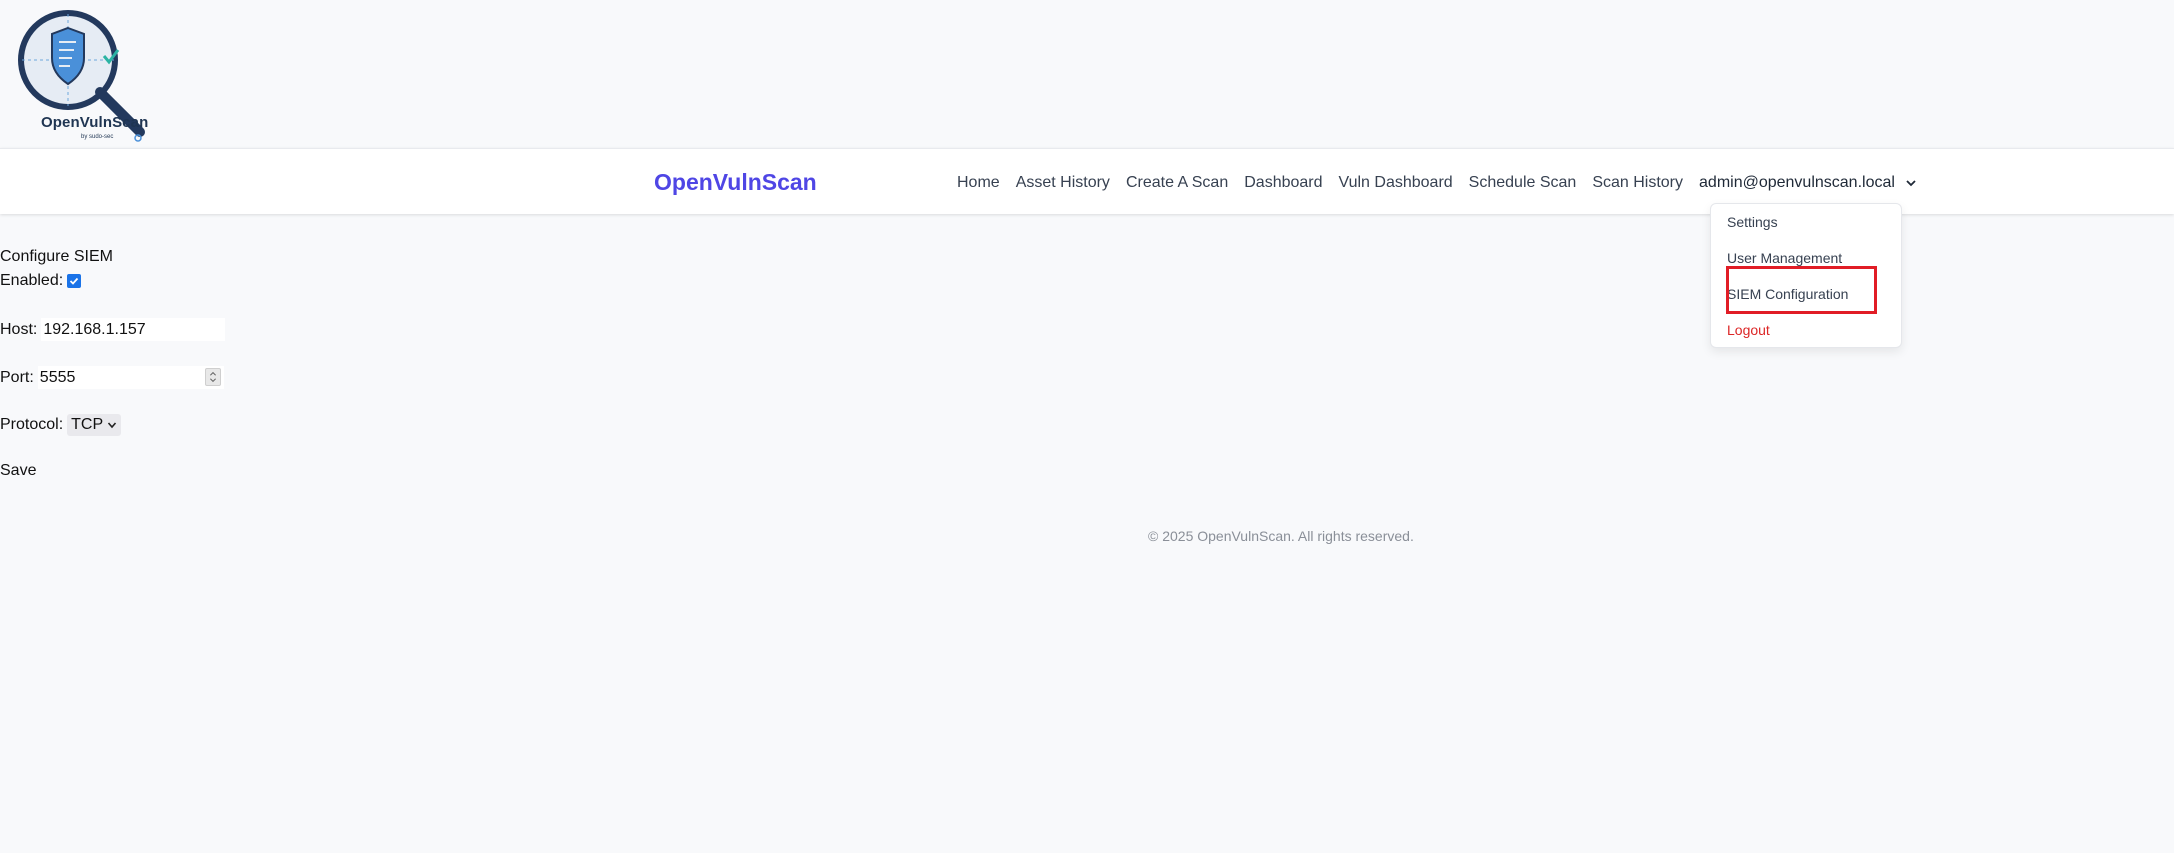 This screenshot has width=2174, height=853. Describe the element at coordinates (18, 471) in the screenshot. I see `save-button: Save` at that location.